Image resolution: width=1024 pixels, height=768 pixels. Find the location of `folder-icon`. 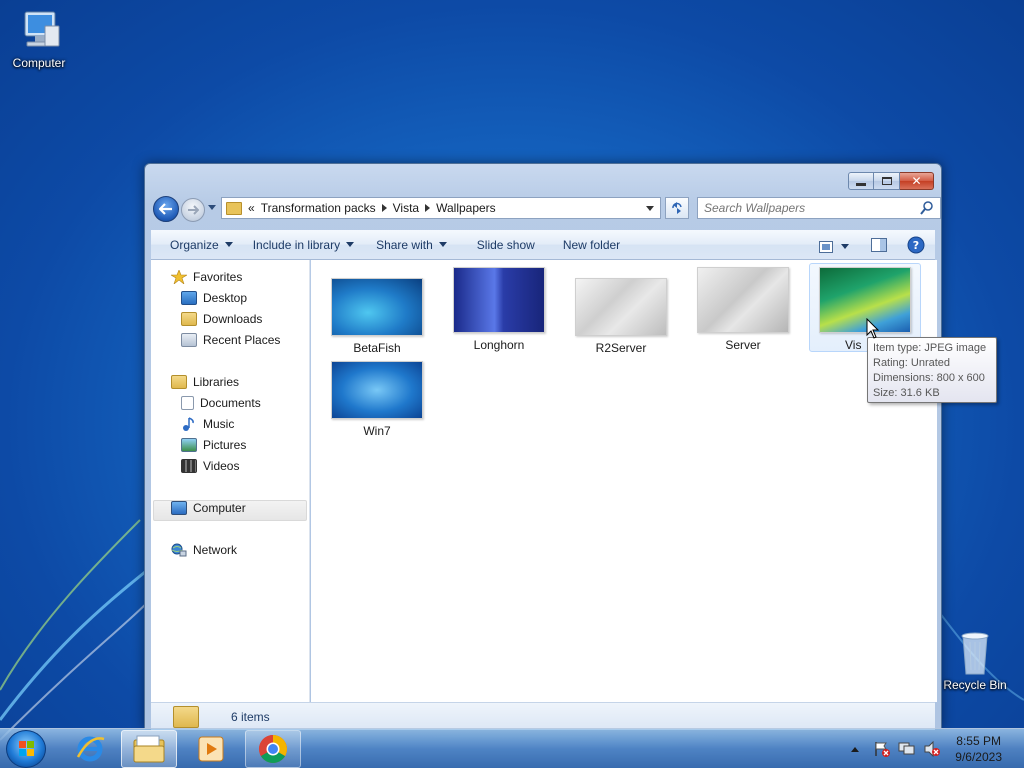

folder-icon is located at coordinates (149, 749).